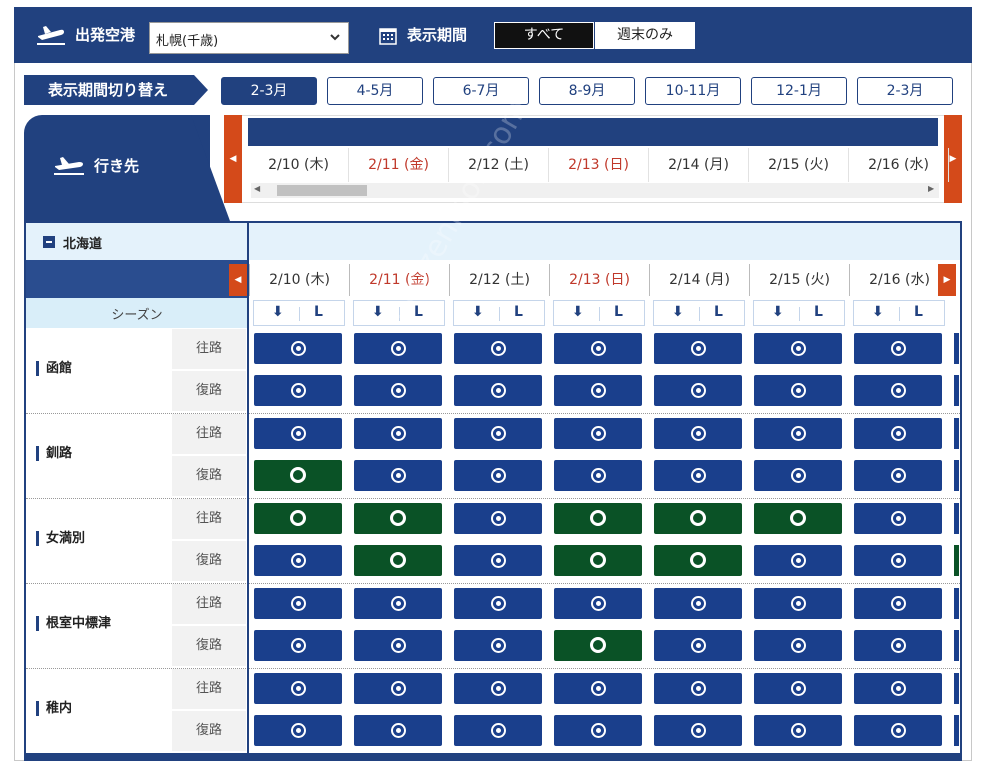  Describe the element at coordinates (699, 165) in the screenshot. I see `header-date: 2/14 (月)` at that location.